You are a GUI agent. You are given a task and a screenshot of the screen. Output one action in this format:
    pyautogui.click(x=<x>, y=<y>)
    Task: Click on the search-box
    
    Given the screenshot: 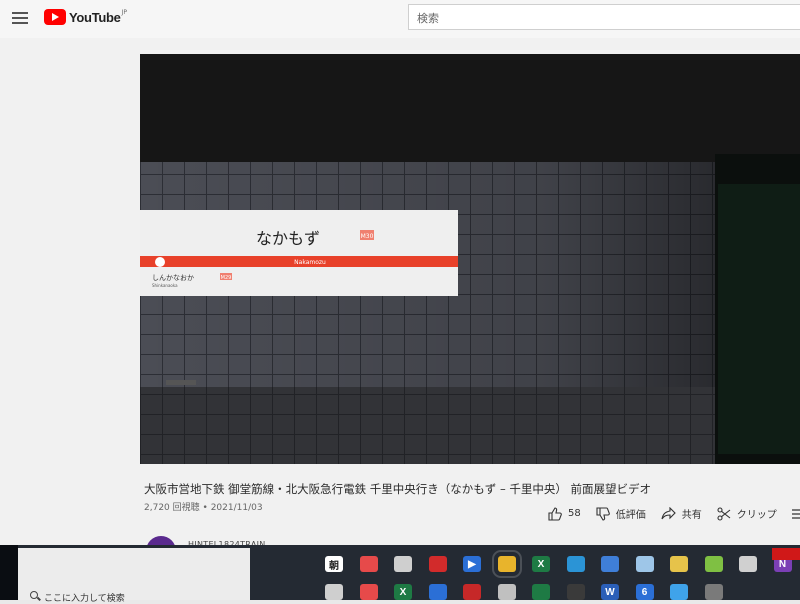 What is the action you would take?
    pyautogui.click(x=604, y=17)
    